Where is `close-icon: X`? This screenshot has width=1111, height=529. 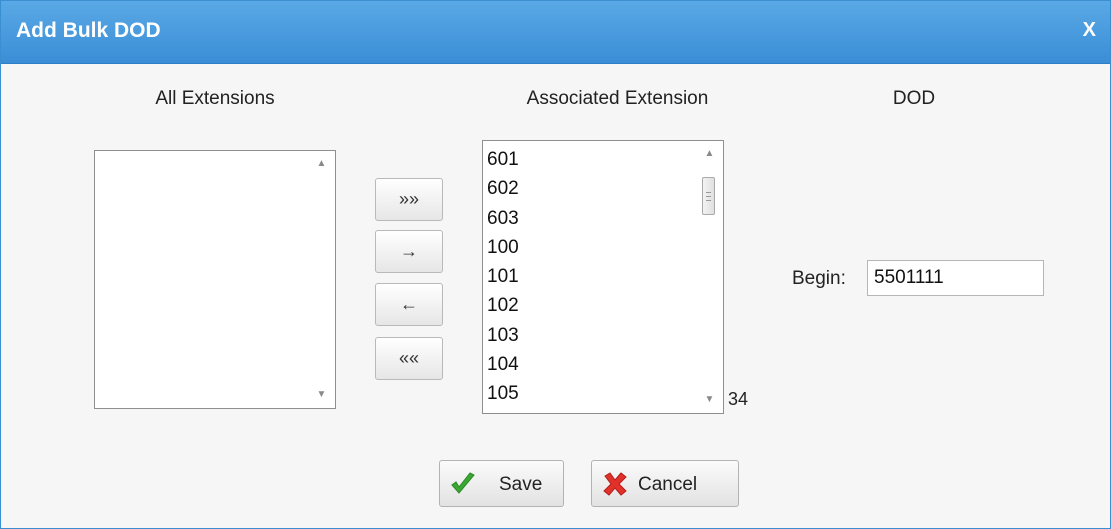 close-icon: X is located at coordinates (1089, 30).